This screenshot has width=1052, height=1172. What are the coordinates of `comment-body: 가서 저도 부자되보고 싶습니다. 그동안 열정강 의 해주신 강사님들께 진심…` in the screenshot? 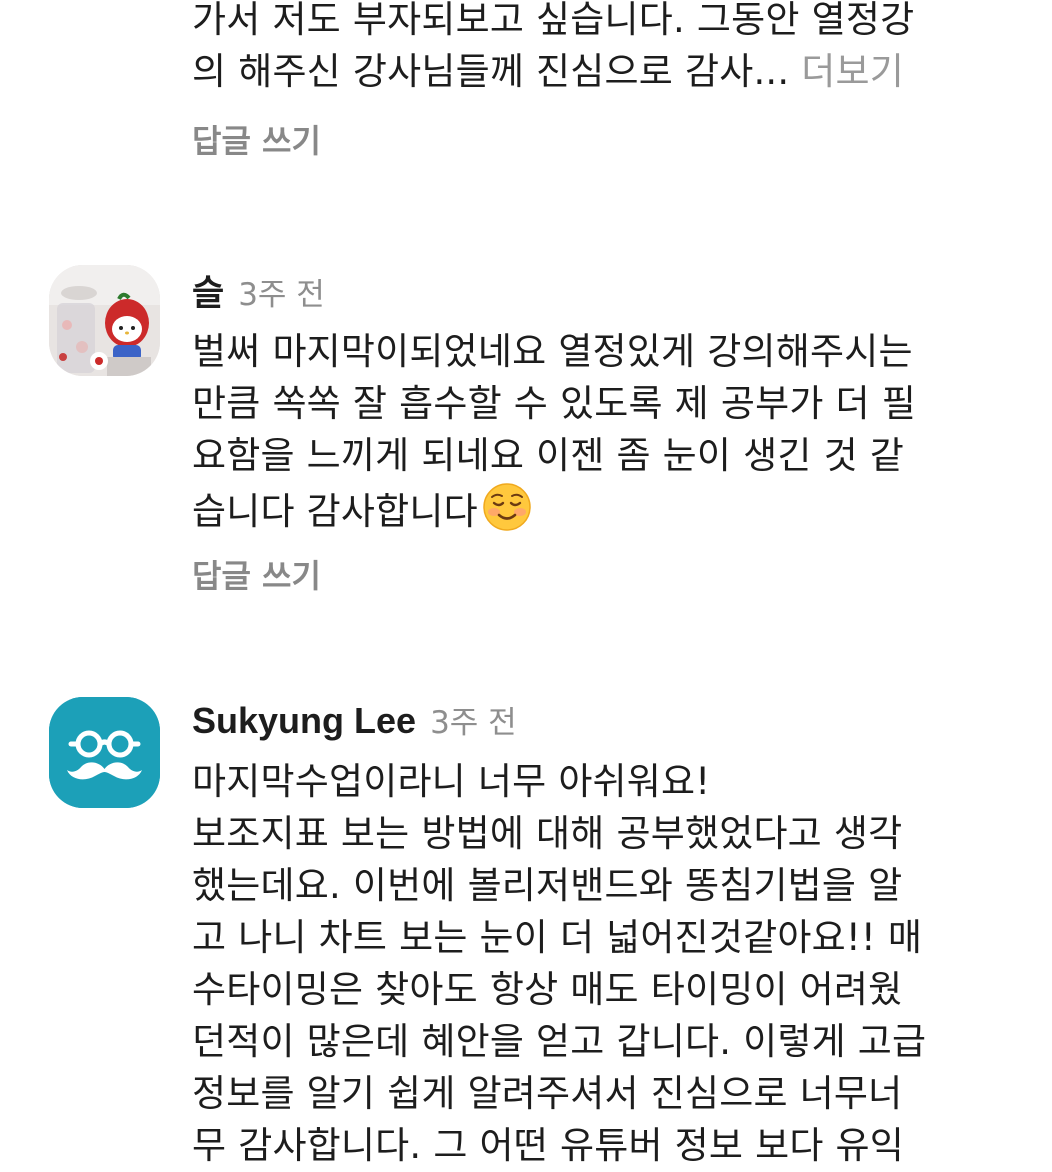 It's located at (592, 49).